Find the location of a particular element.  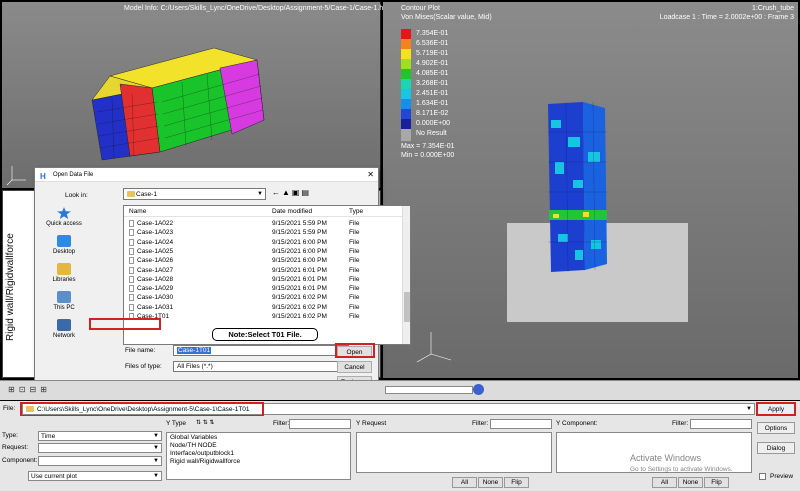

file-name: Case-1A024 is located at coordinates (155, 242).